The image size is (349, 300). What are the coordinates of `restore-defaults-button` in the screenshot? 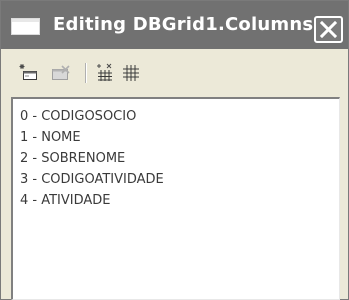 It's located at (131, 73).